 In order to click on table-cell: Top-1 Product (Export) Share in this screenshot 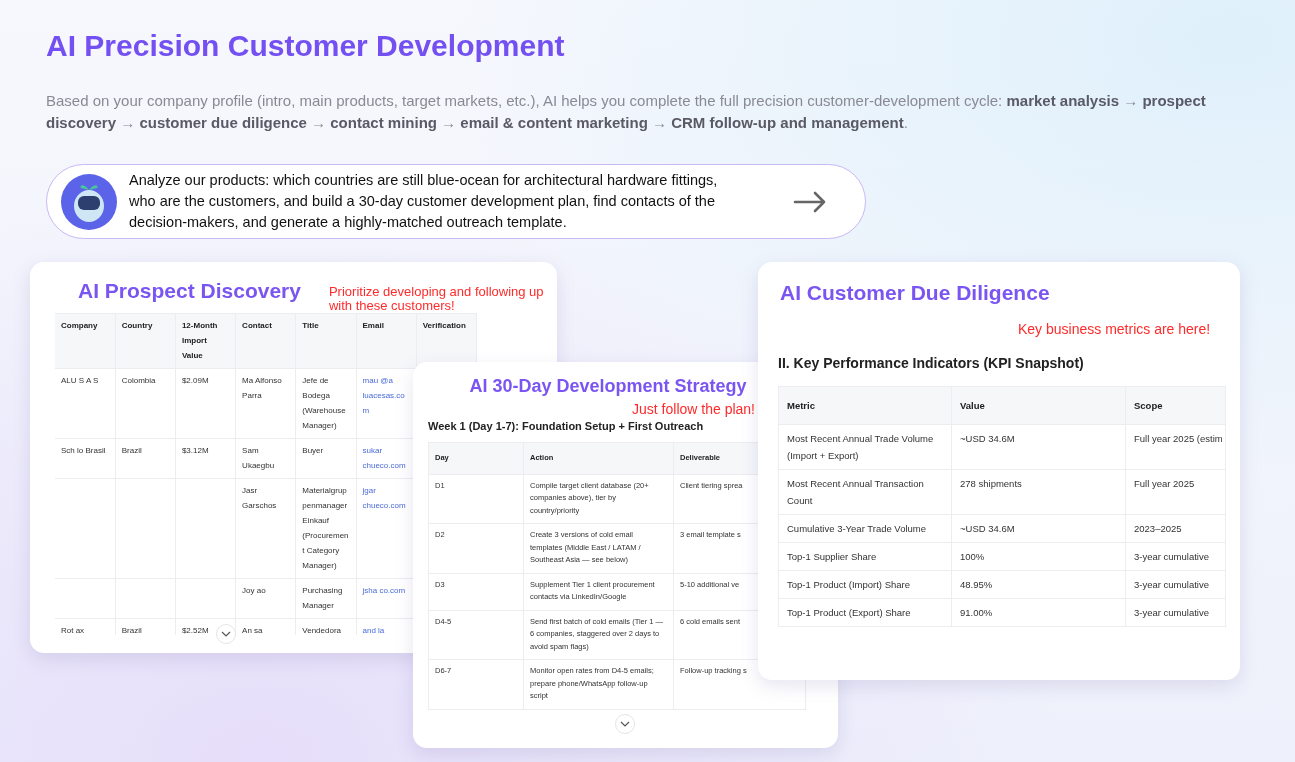, I will do `click(865, 612)`.